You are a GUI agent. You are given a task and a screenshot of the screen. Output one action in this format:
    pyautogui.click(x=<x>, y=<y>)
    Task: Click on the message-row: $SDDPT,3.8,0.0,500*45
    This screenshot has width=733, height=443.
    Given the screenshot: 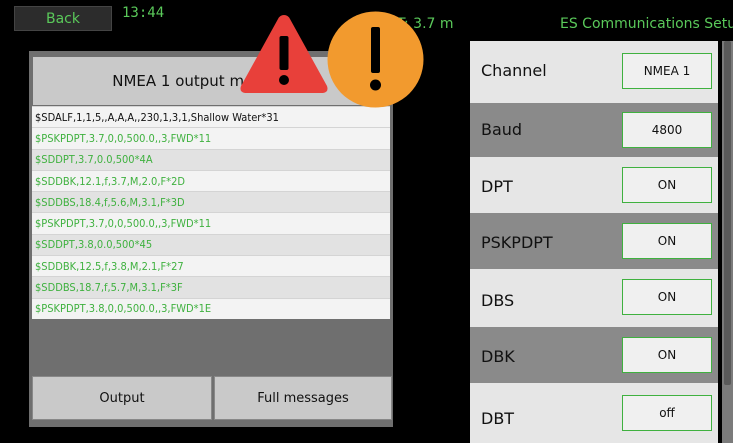 What is the action you would take?
    pyautogui.click(x=211, y=244)
    